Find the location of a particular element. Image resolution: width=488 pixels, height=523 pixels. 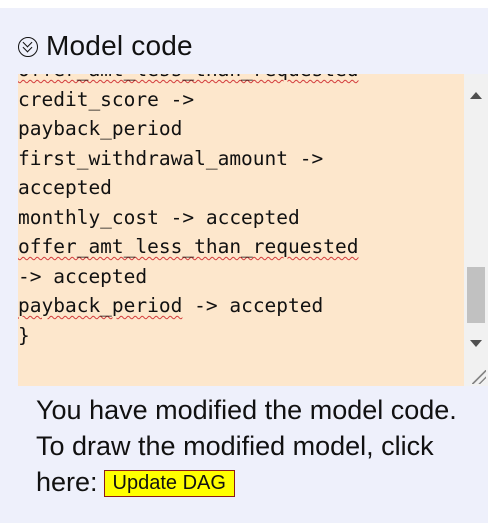

code-line: first_withdrawal_amount -> is located at coordinates (188, 159).